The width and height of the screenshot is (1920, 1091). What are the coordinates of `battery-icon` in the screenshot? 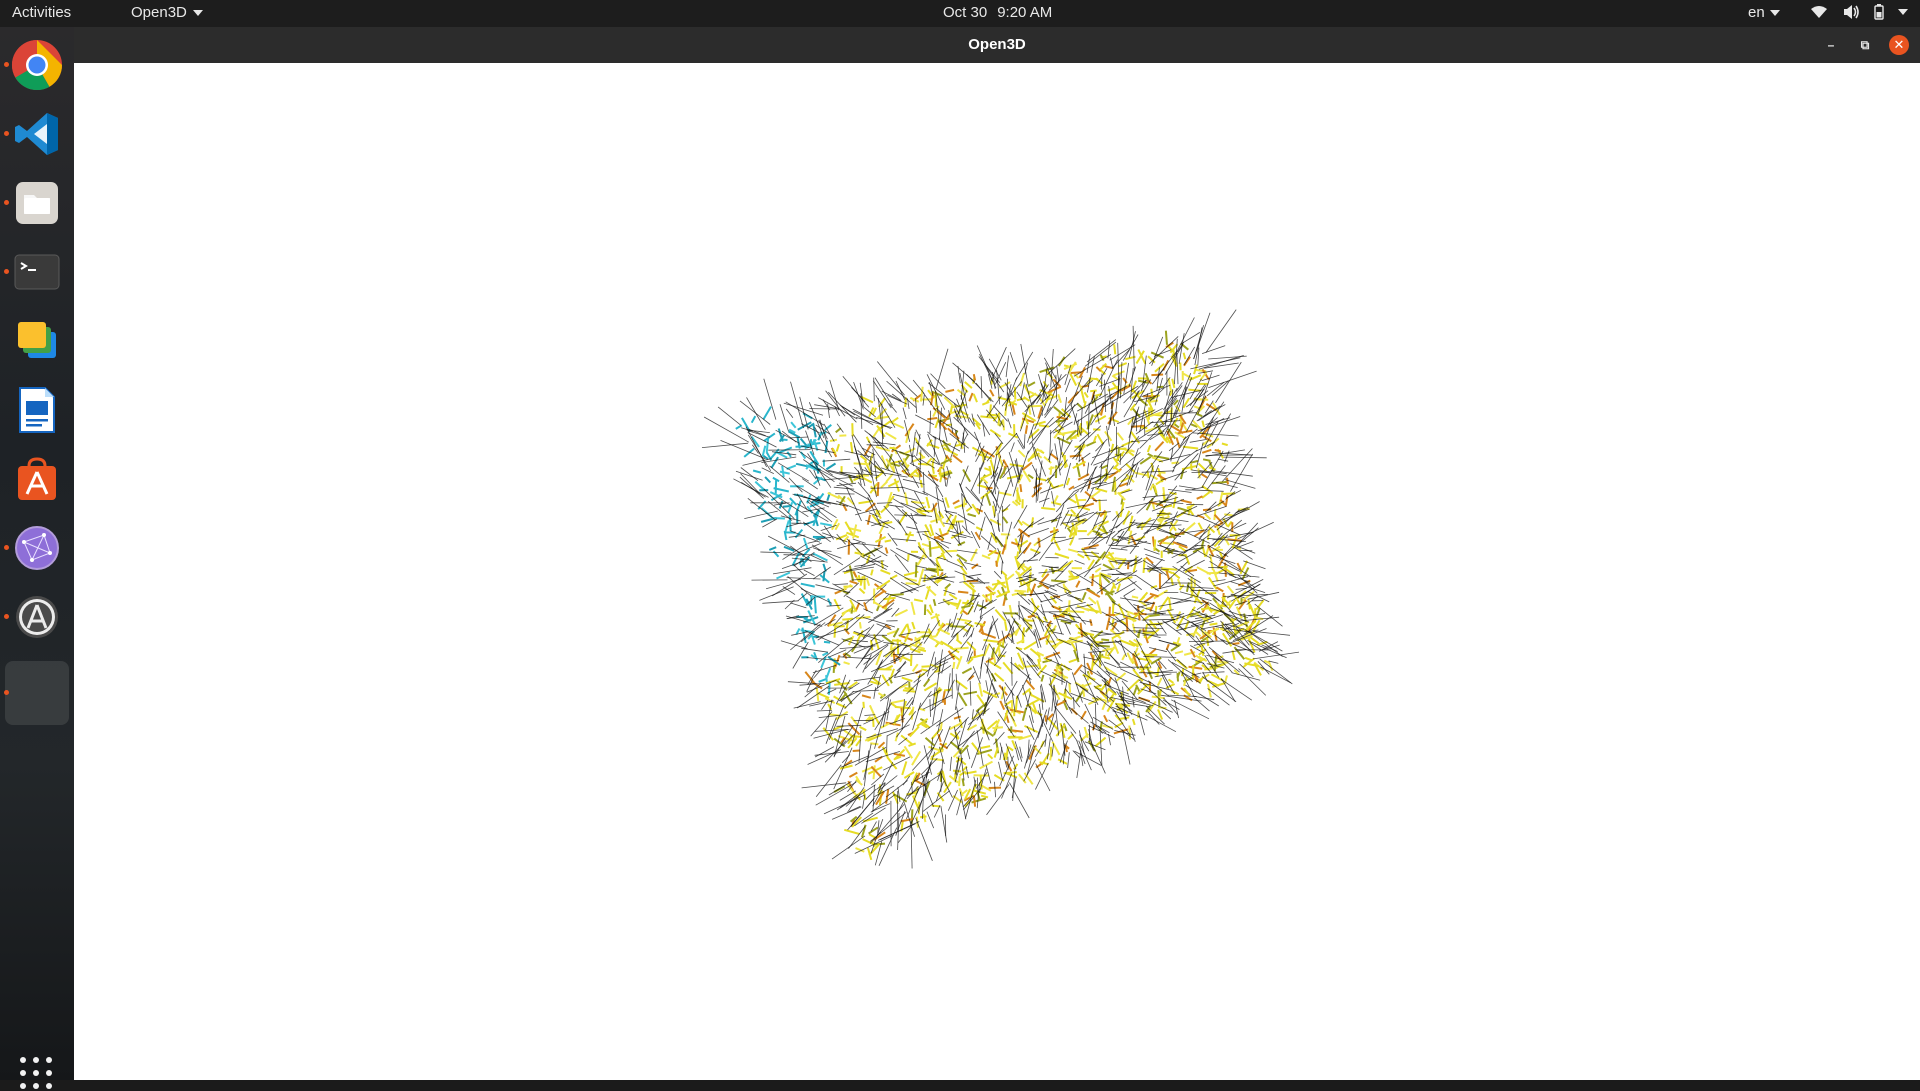 It's located at (1879, 12).